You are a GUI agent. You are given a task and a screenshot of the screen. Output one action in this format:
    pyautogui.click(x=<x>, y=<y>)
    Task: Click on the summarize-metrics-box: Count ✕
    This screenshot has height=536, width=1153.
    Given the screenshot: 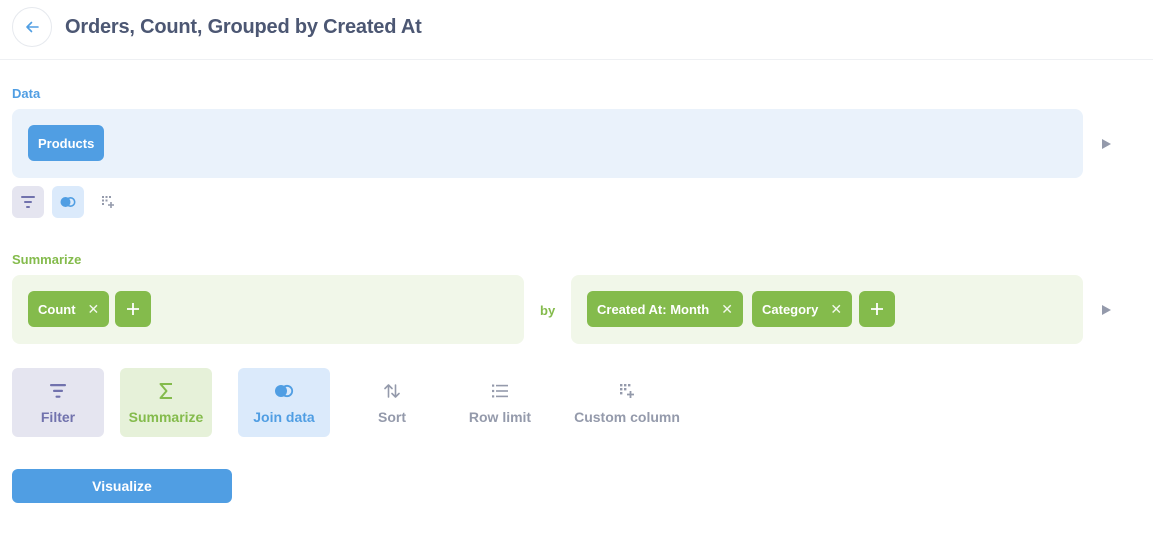 What is the action you would take?
    pyautogui.click(x=268, y=309)
    